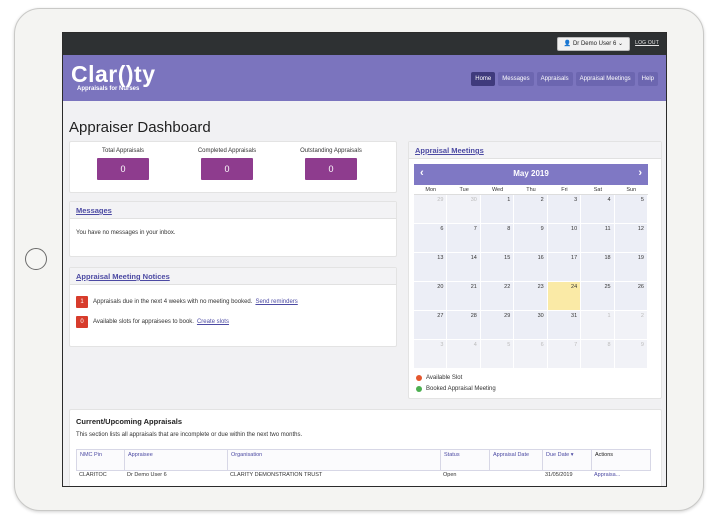 This screenshot has width=707, height=516. I want to click on calendar-day: 11, so click(598, 238).